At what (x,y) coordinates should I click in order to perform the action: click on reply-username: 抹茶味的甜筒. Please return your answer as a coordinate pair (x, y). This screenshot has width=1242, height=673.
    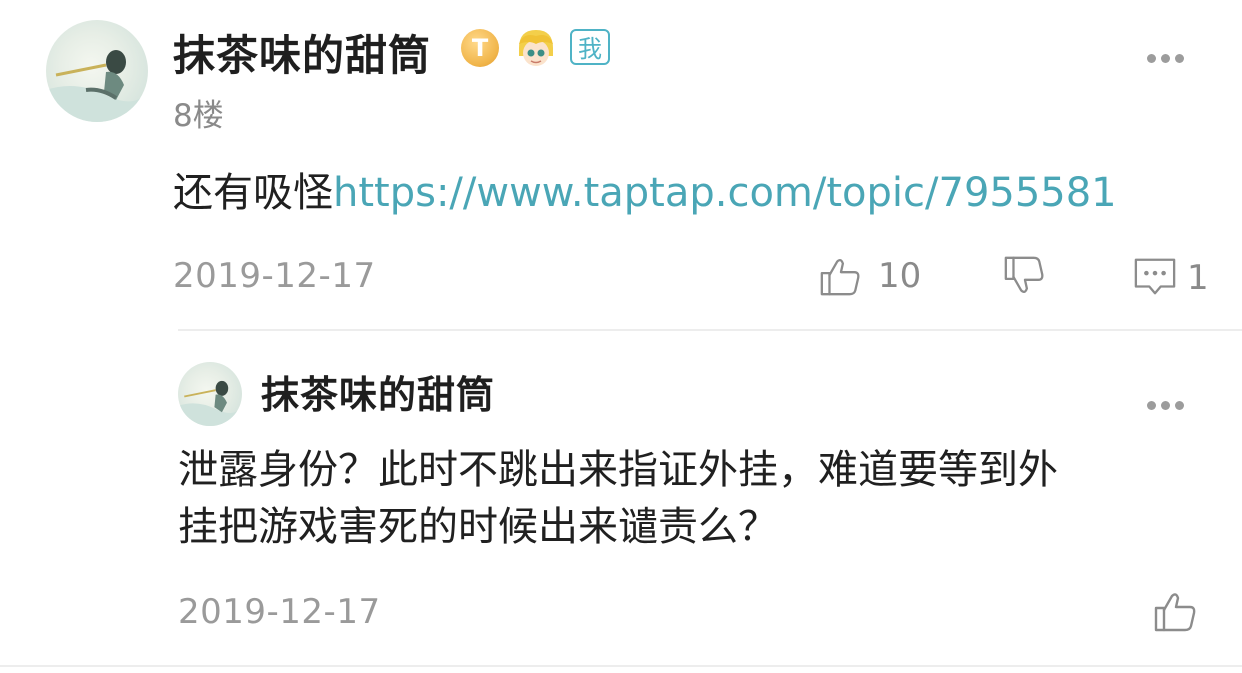
    Looking at the image, I should click on (378, 391).